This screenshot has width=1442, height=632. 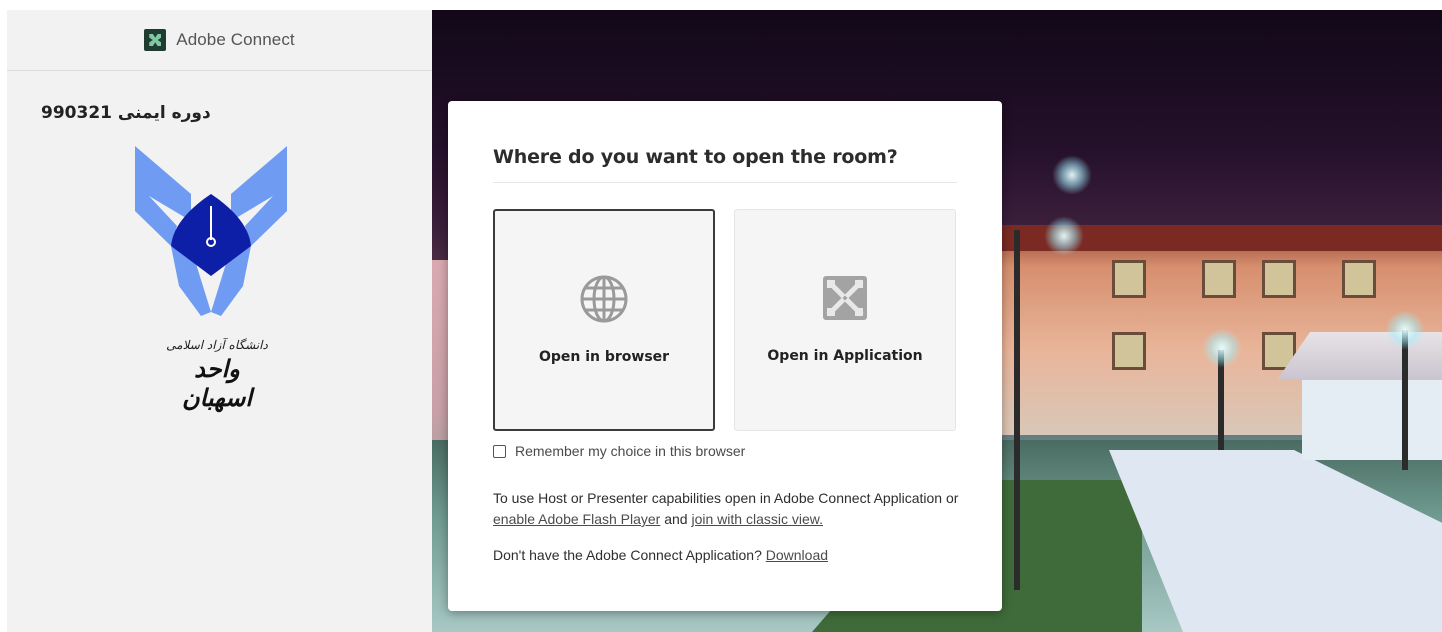 What do you see at coordinates (604, 299) in the screenshot?
I see `globe-icon` at bounding box center [604, 299].